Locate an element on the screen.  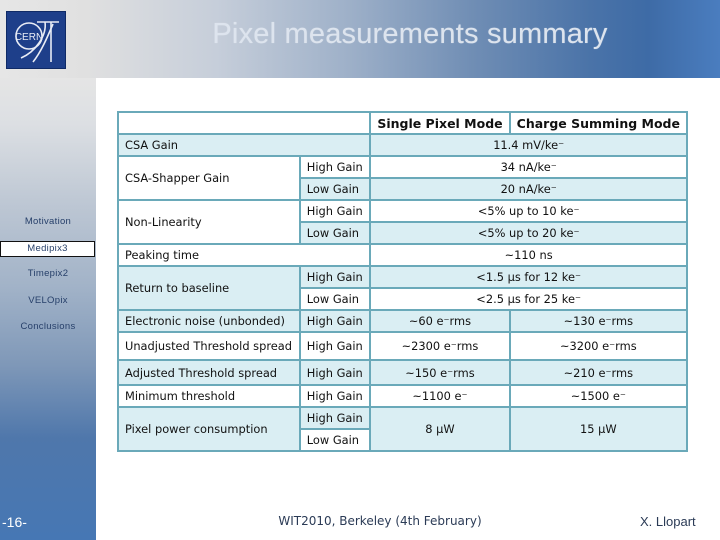
value-cell: 34 nA/ke⁻ is located at coordinates (528, 167).